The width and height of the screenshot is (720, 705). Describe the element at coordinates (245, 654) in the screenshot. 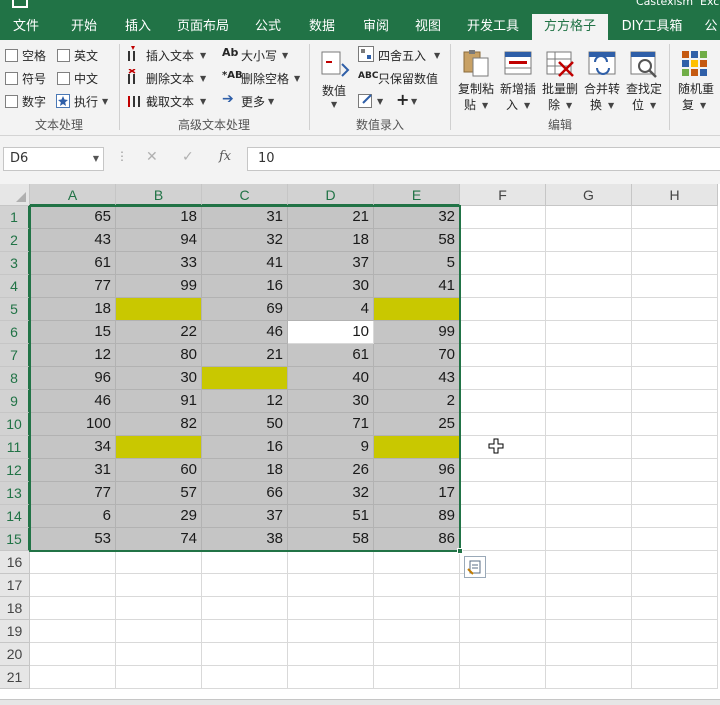

I see `cell-c20` at that location.